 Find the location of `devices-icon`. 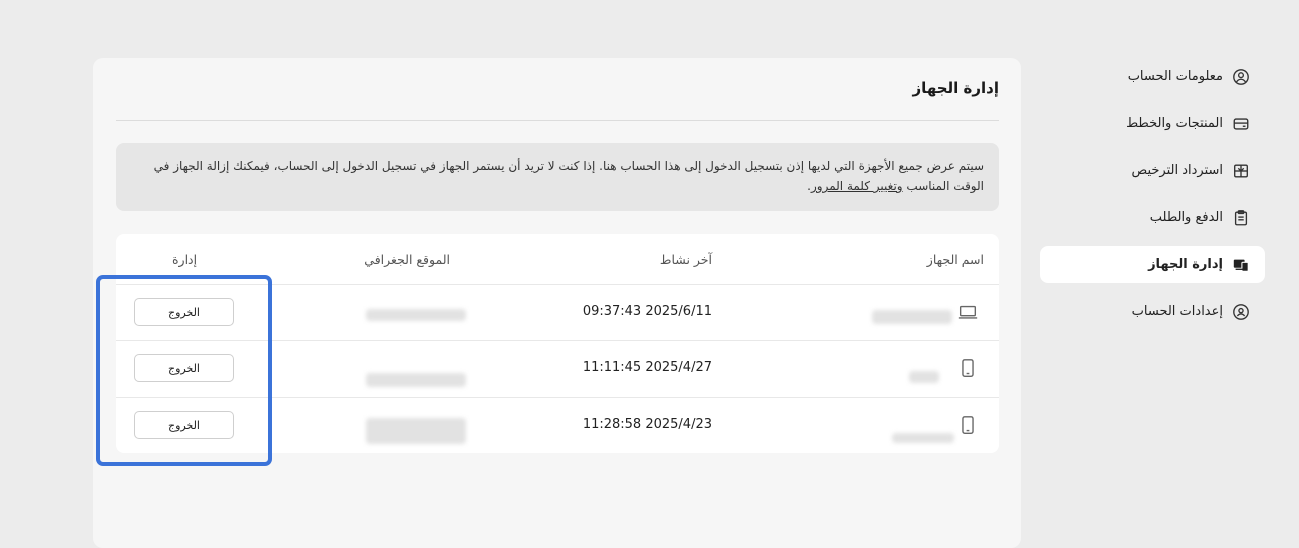

devices-icon is located at coordinates (1241, 265).